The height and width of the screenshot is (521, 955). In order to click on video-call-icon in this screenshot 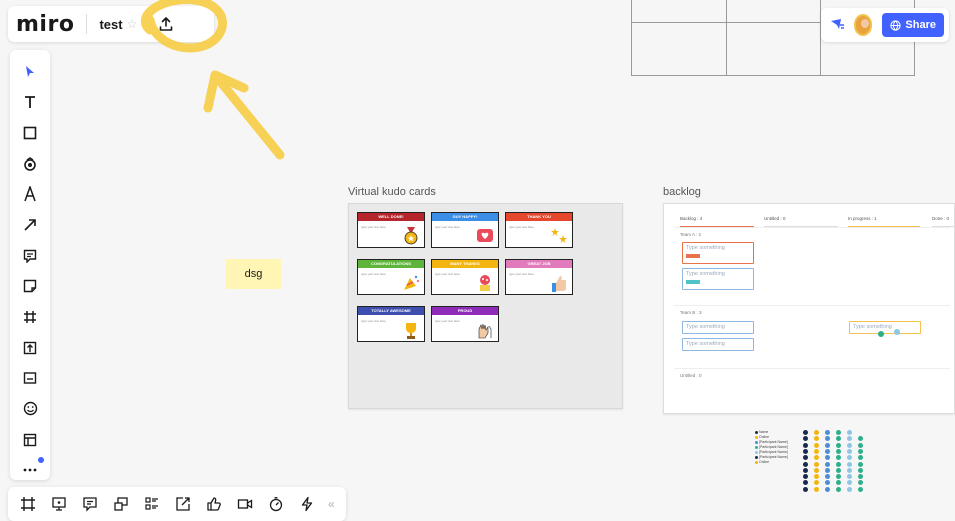, I will do `click(245, 504)`.